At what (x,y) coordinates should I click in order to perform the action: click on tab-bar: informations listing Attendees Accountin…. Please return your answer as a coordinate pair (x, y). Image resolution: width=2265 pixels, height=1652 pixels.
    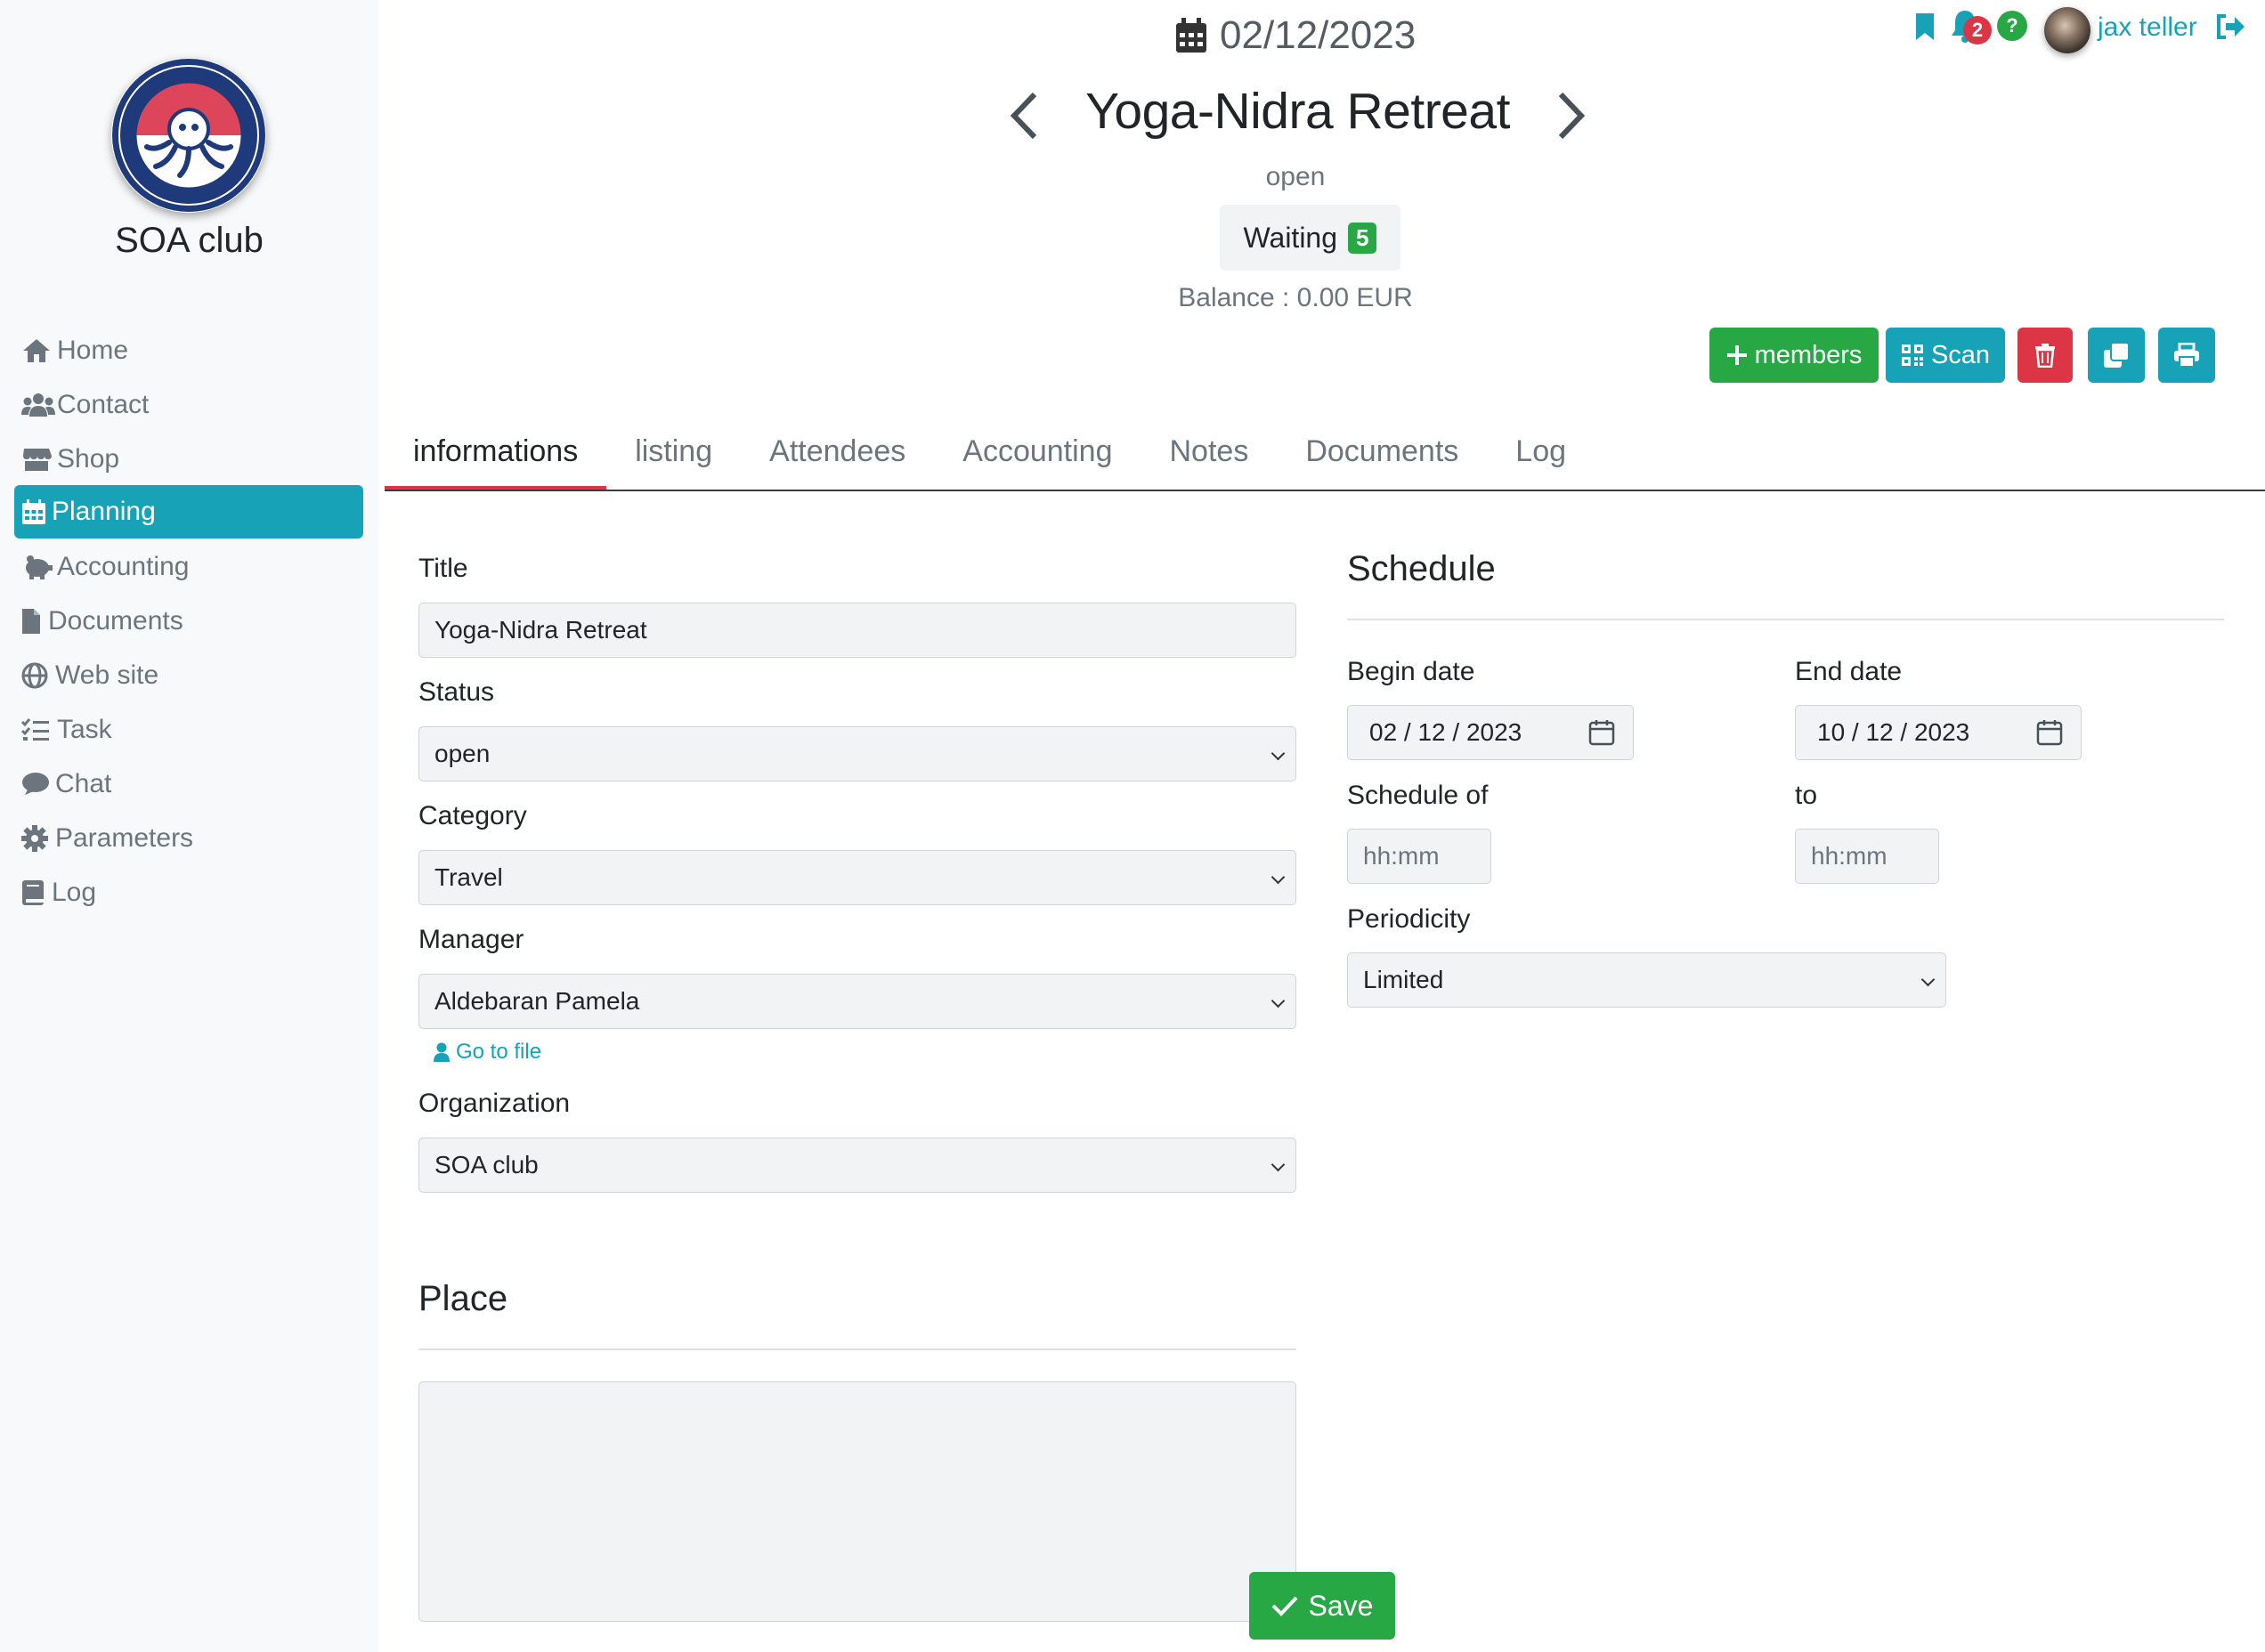
    Looking at the image, I should click on (990, 451).